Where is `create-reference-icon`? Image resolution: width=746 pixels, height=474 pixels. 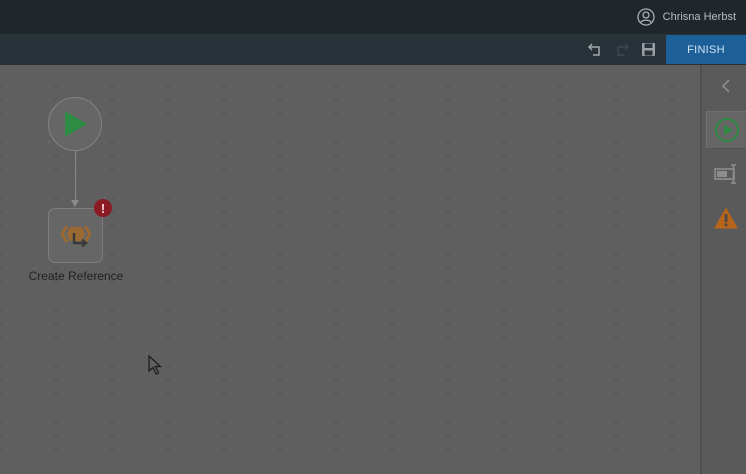
create-reference-icon is located at coordinates (75, 235).